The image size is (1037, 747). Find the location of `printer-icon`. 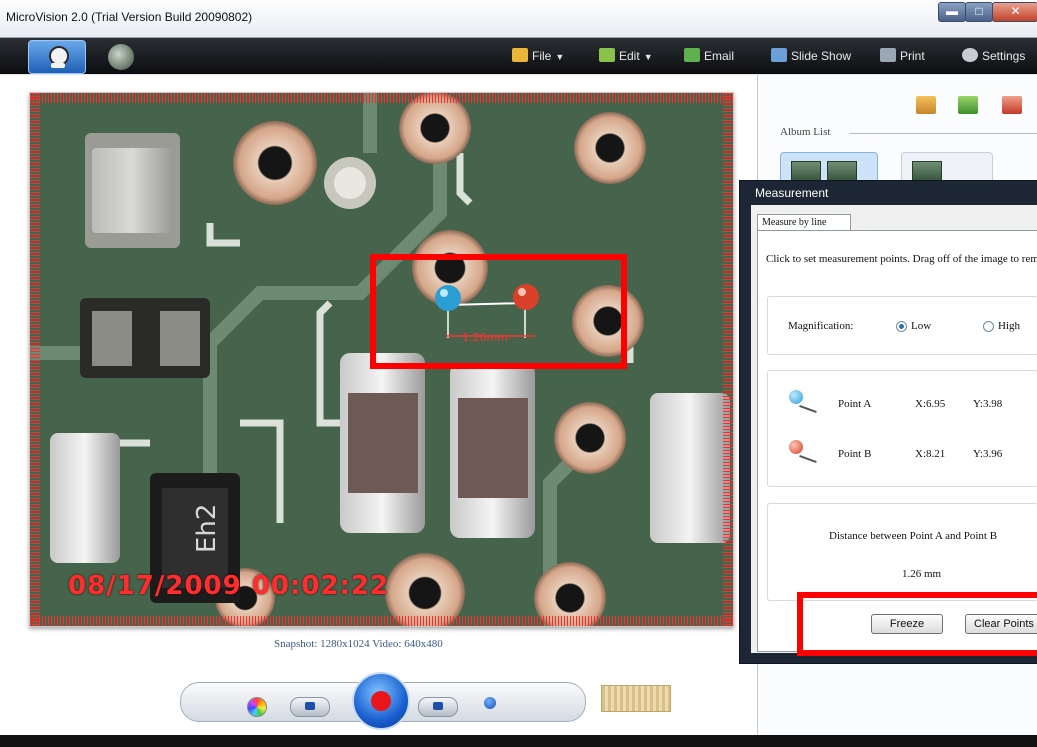

printer-icon is located at coordinates (888, 55).